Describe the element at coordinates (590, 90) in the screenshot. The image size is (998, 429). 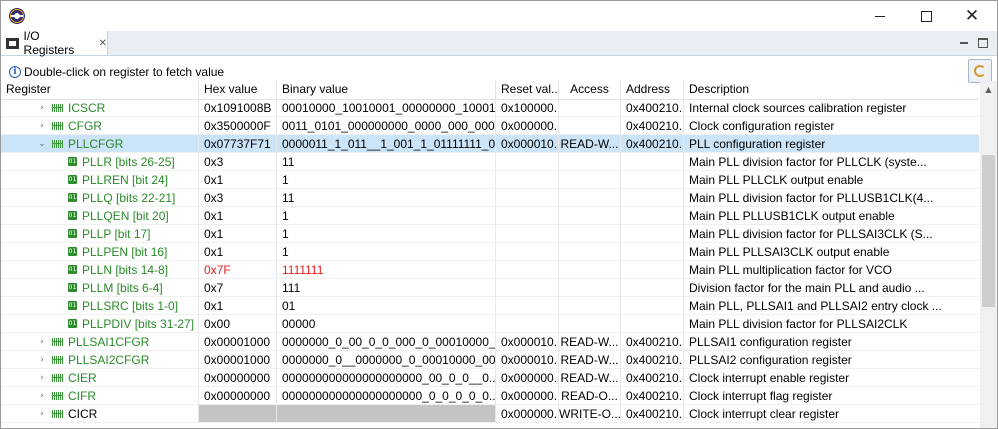
I see `column-header-access: Access` at that location.